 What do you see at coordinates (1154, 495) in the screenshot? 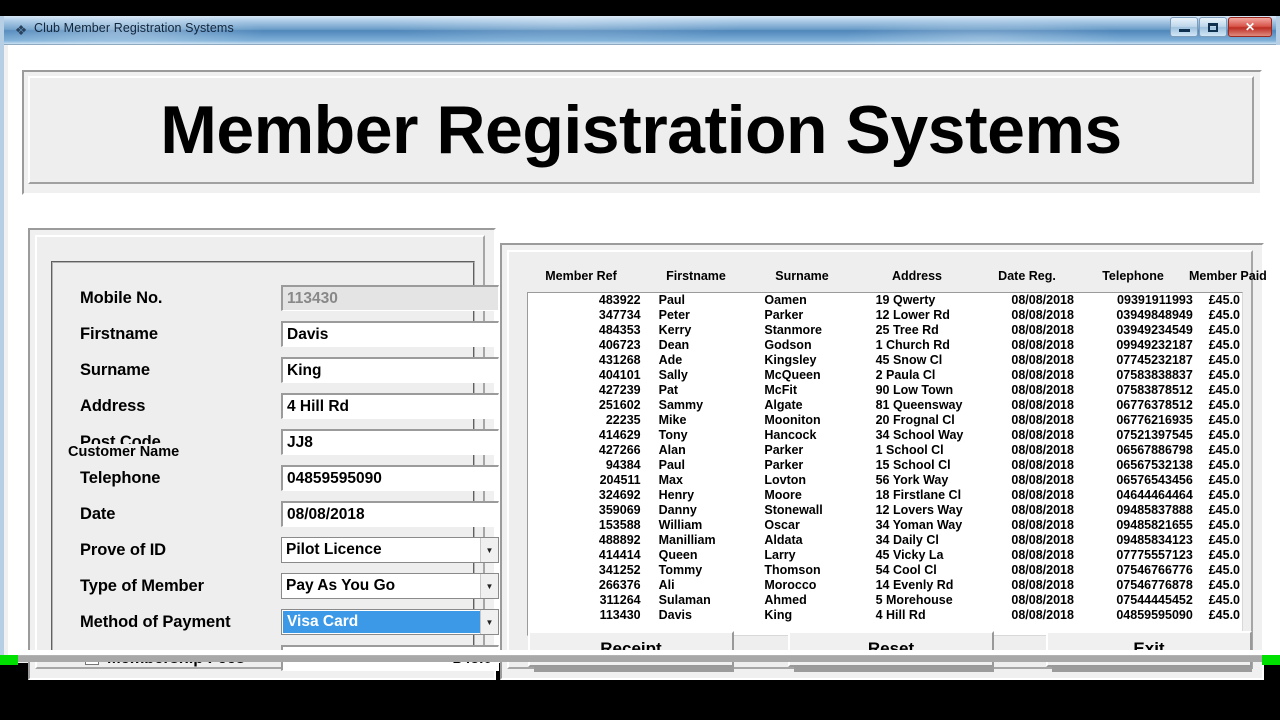
I see `cell-telephone: 04644464464` at bounding box center [1154, 495].